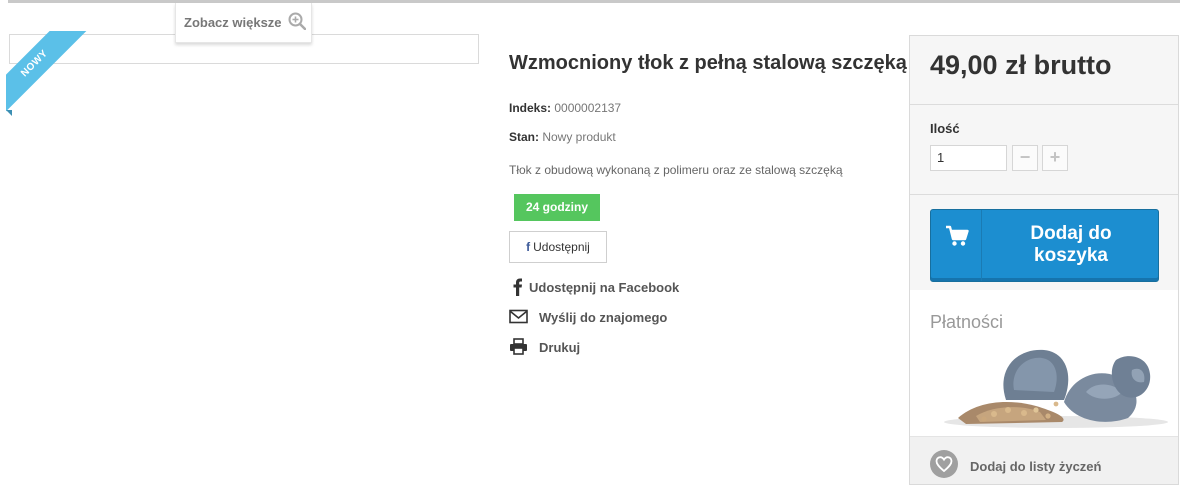  I want to click on quantity-decrease-button: −, so click(1025, 158).